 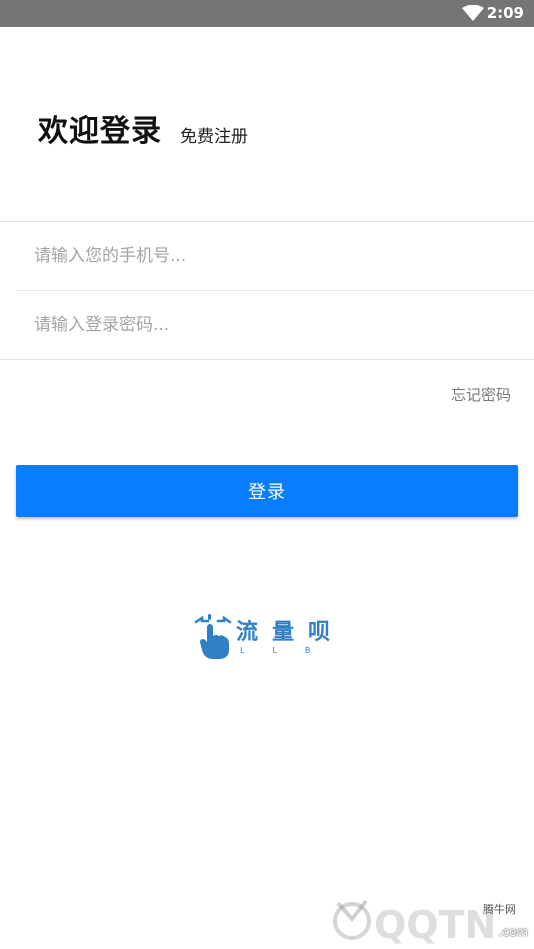 What do you see at coordinates (289, 650) in the screenshot?
I see `logo-subtitle: LLB` at bounding box center [289, 650].